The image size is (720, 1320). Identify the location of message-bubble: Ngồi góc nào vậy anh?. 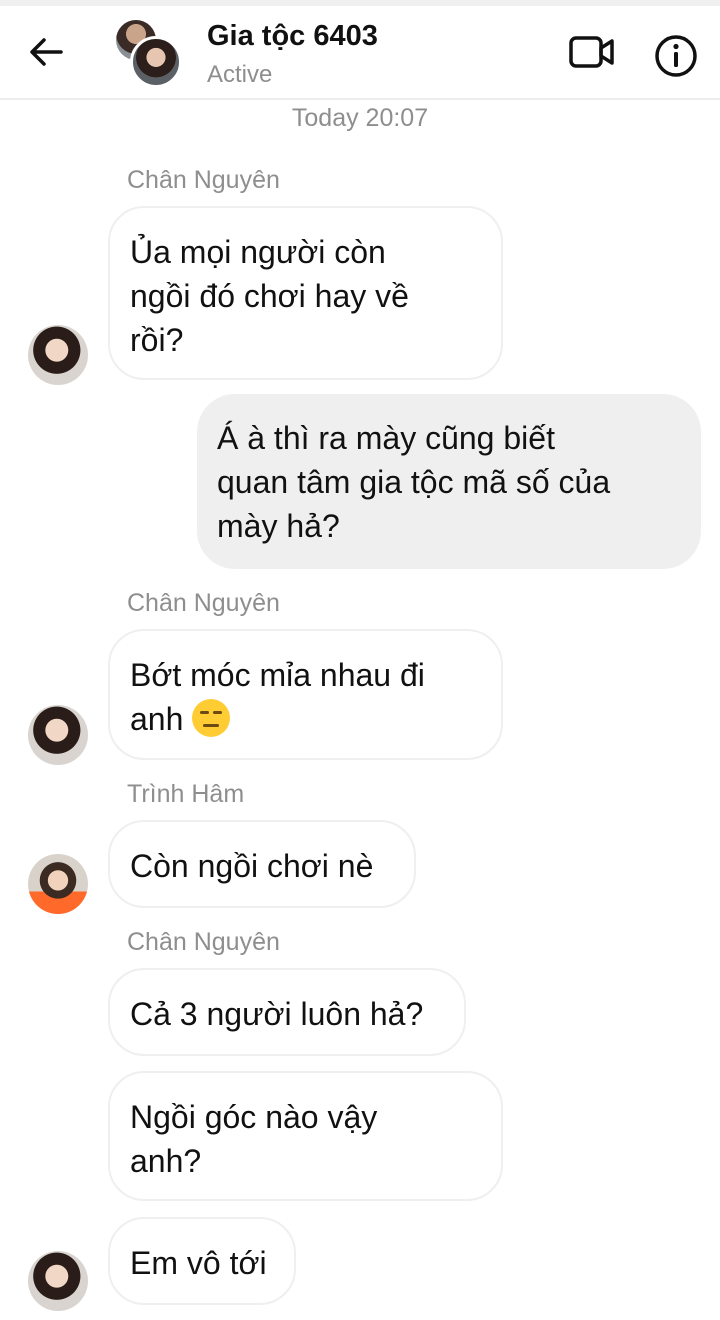
(305, 1136).